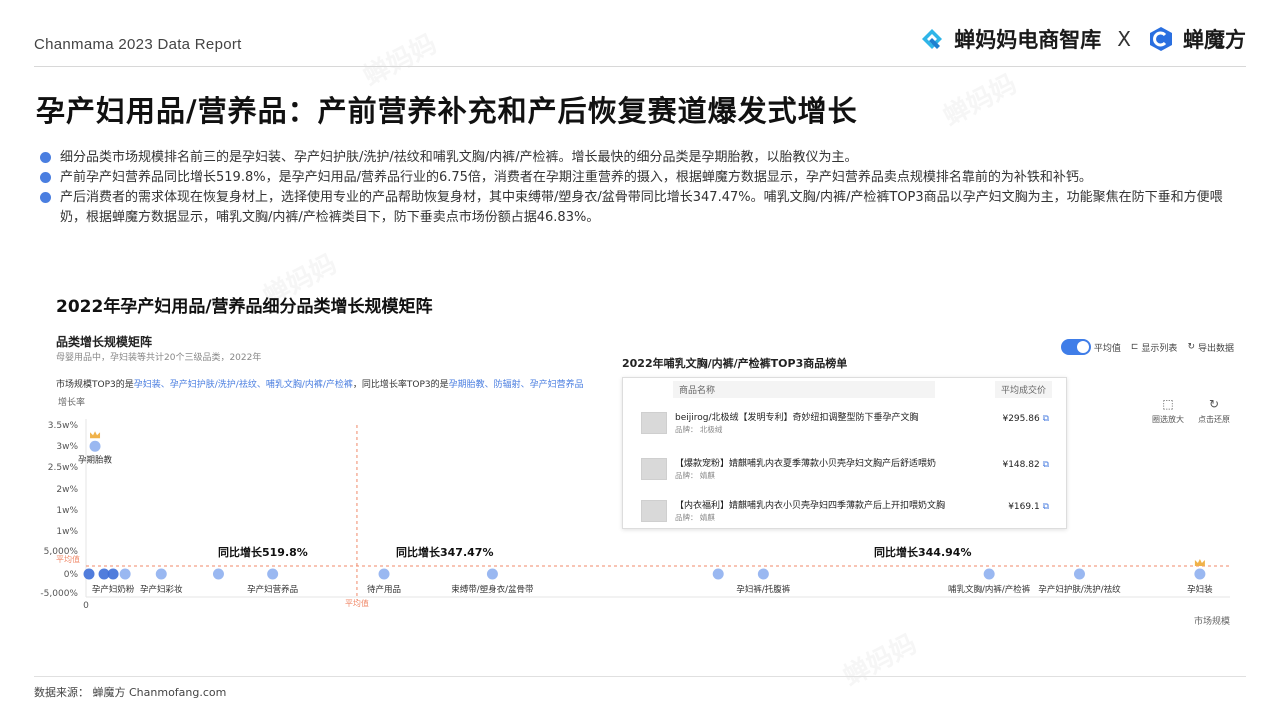 Image resolution: width=1280 pixels, height=720 pixels. I want to click on product-name: beijirog/北极绒【发明专利】奇妙纽扣调整型防下垂孕产文胸, so click(797, 418).